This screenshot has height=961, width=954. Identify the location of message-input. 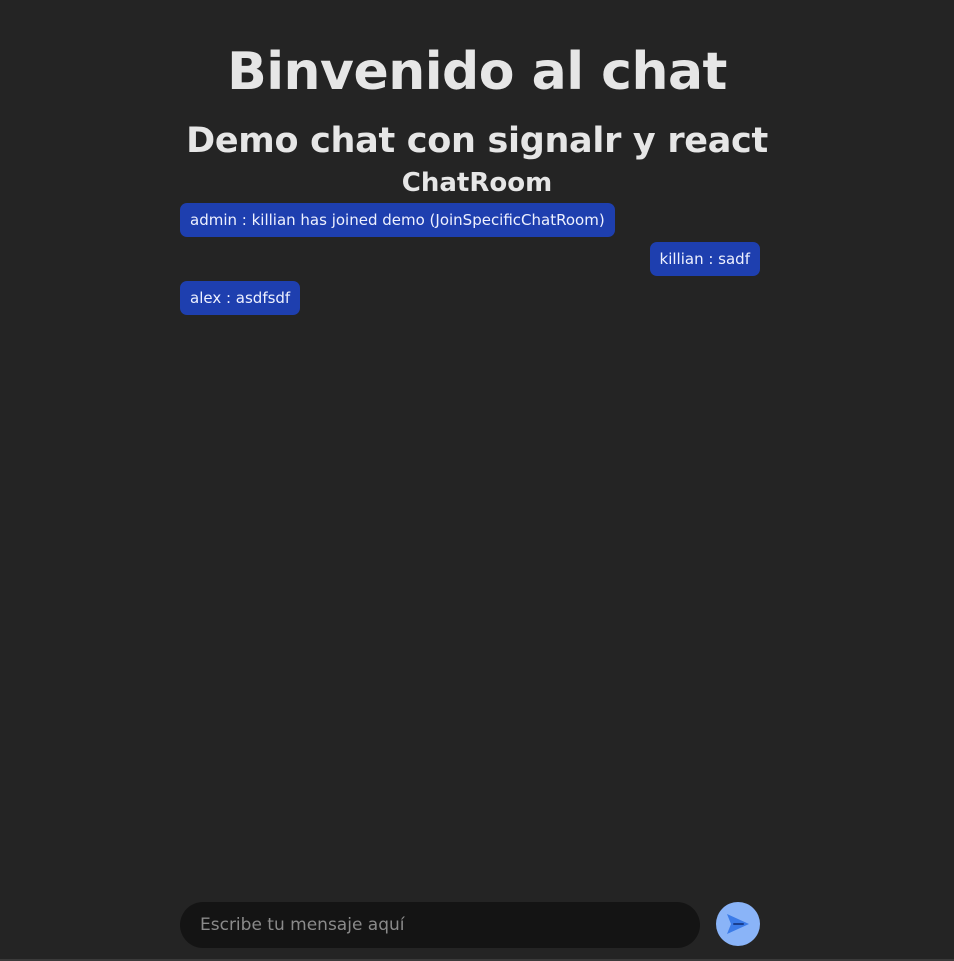
(440, 925).